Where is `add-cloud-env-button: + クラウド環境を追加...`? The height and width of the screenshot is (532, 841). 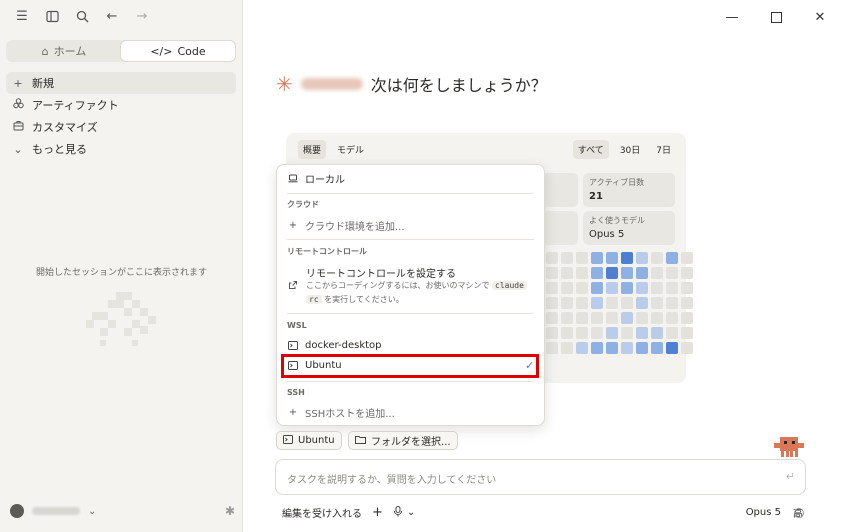
add-cloud-env-button: + クラウド環境を追加... is located at coordinates (346, 225).